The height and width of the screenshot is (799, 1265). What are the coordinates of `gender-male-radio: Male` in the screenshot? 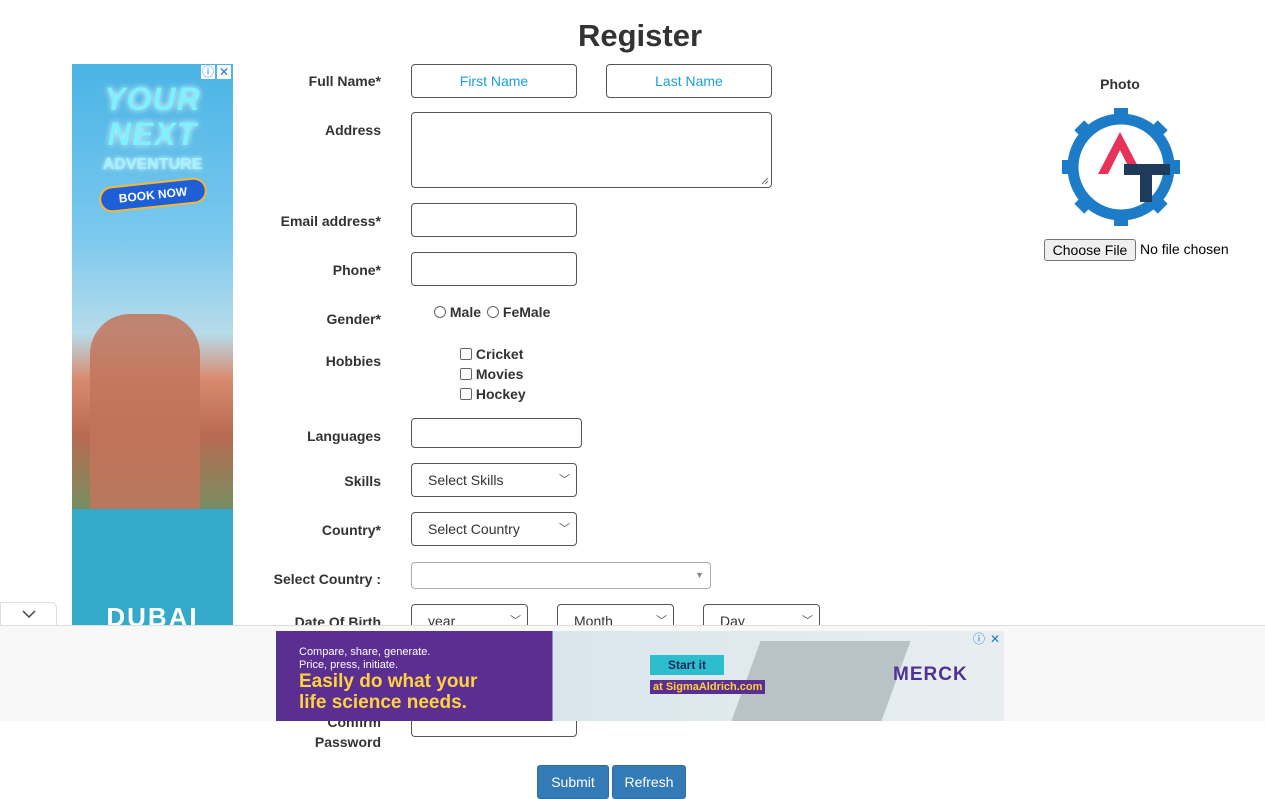 It's located at (457, 312).